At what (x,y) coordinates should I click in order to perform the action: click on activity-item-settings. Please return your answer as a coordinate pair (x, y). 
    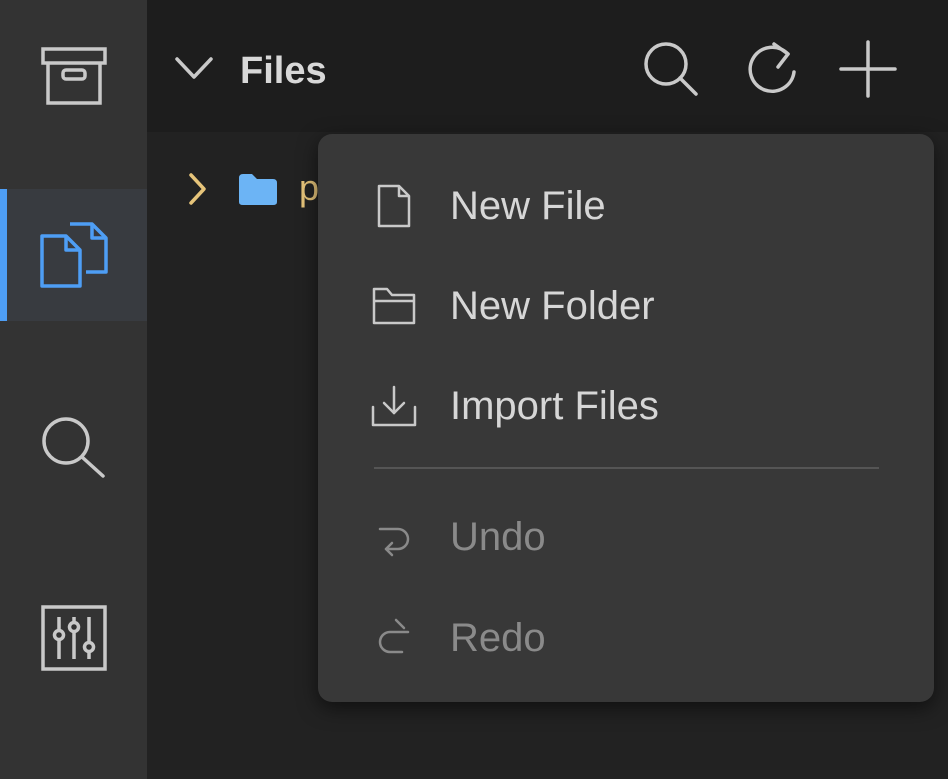
    Looking at the image, I should click on (73, 638).